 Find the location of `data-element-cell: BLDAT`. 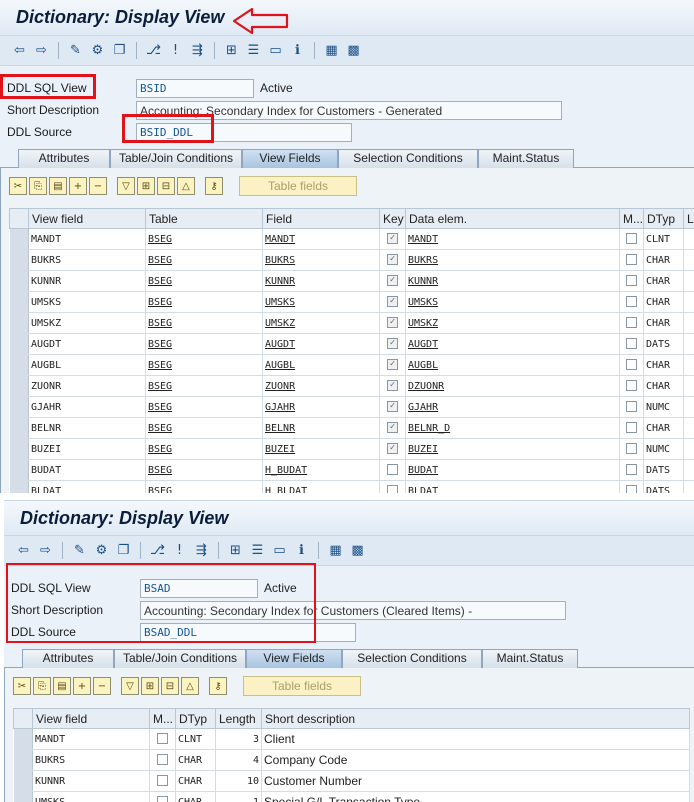

data-element-cell: BLDAT is located at coordinates (512, 486).